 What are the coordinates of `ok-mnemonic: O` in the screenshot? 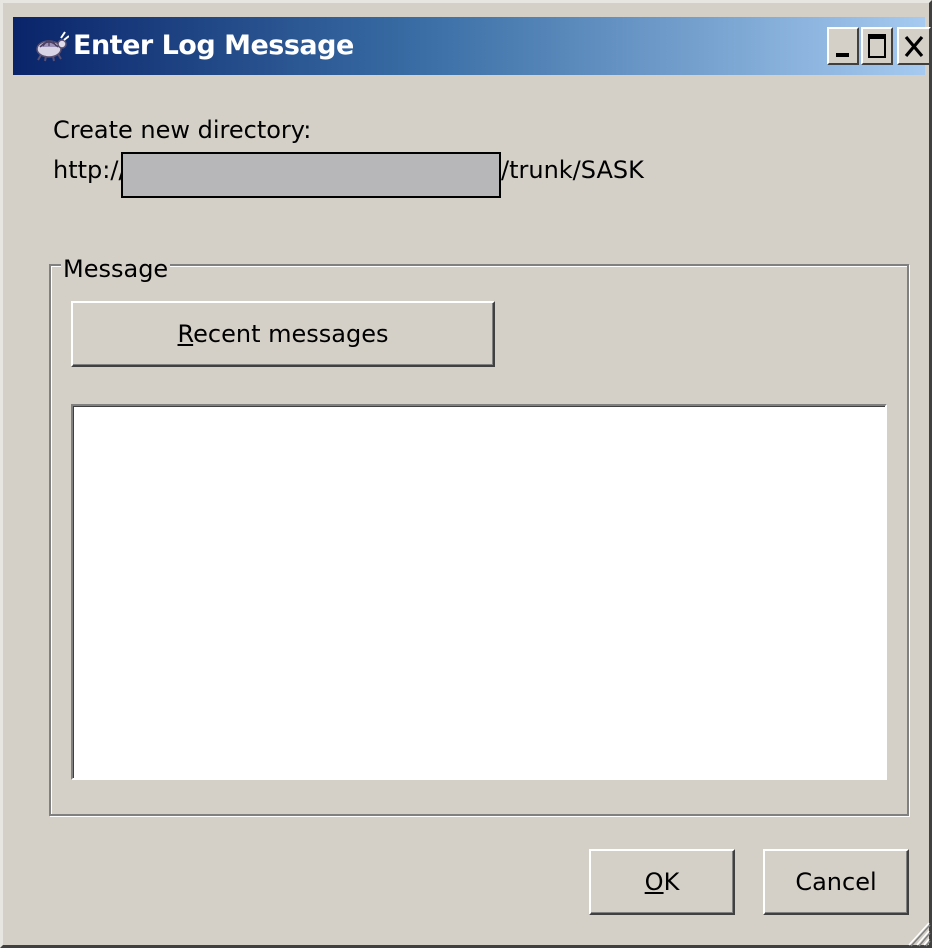 It's located at (654, 882).